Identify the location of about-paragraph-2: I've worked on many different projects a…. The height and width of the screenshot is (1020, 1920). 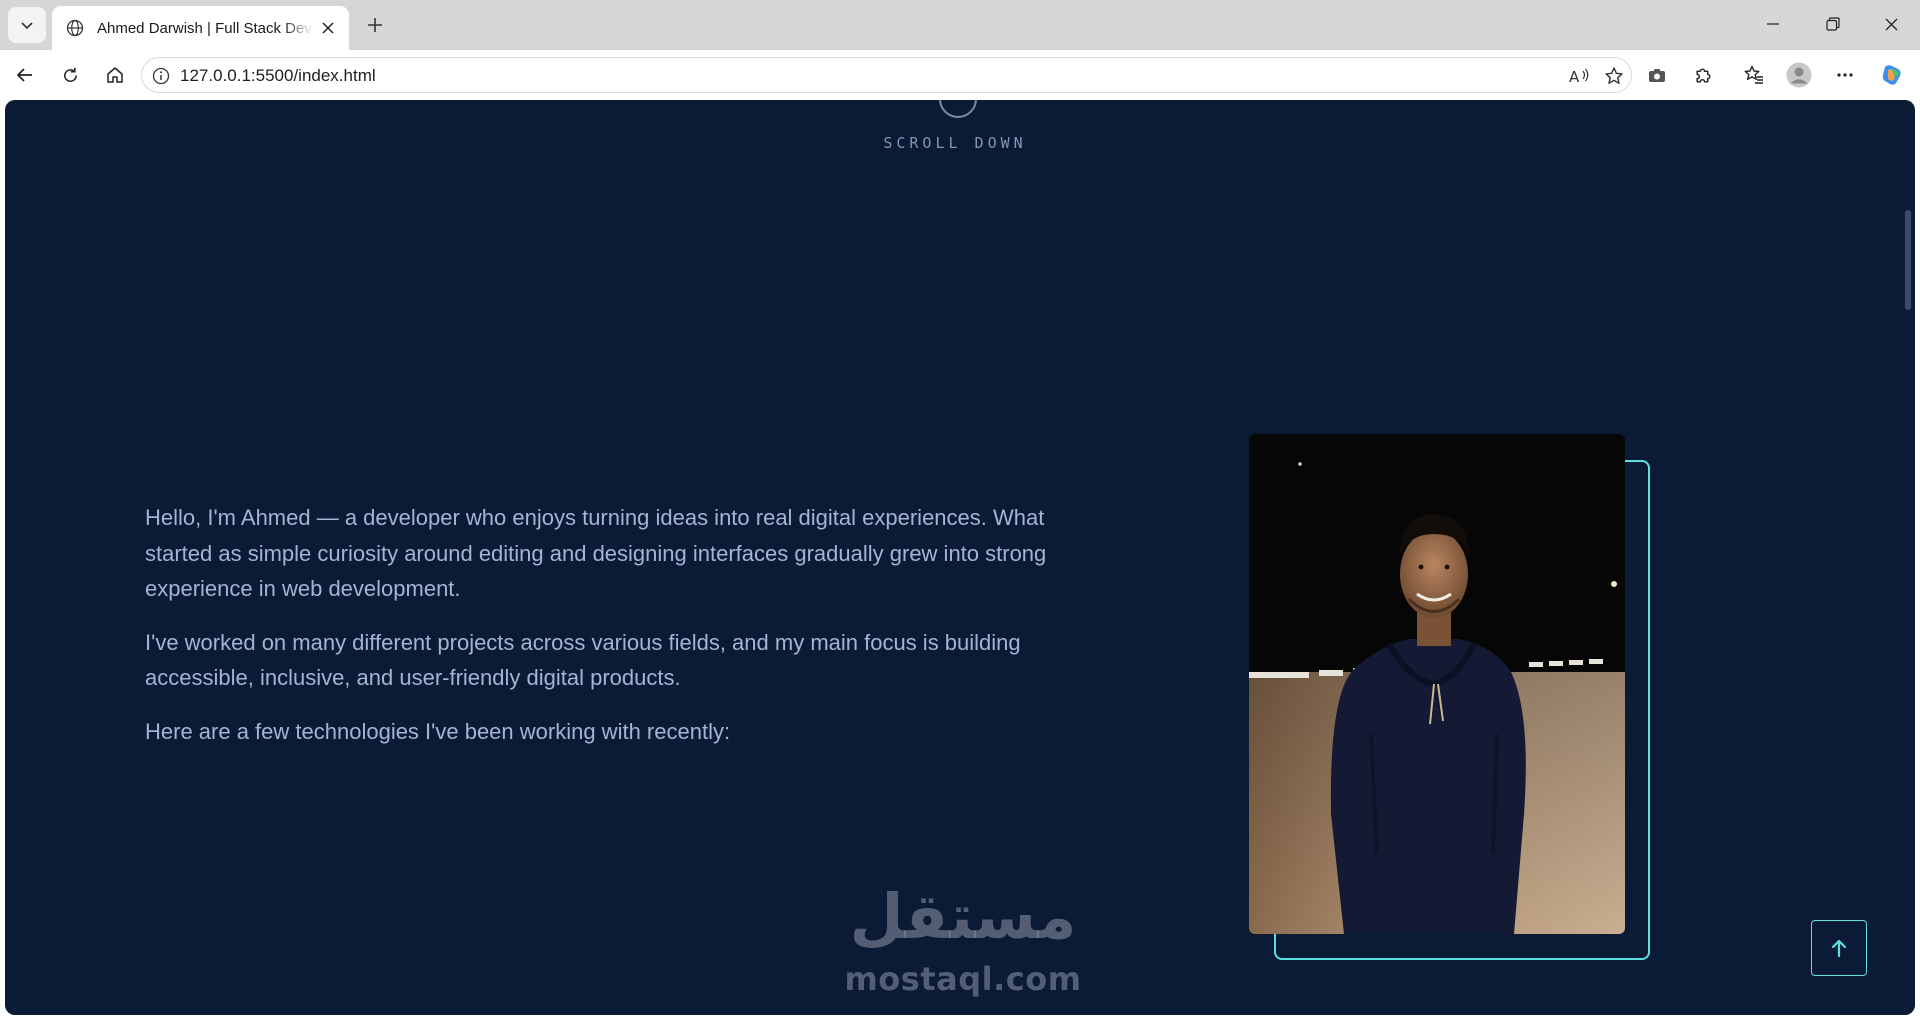
(583, 660).